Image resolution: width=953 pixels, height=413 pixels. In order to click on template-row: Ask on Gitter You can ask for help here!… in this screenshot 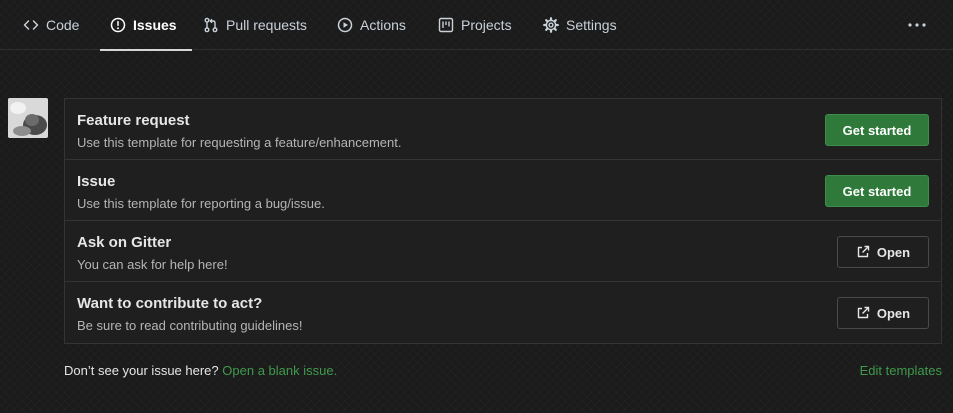, I will do `click(503, 251)`.